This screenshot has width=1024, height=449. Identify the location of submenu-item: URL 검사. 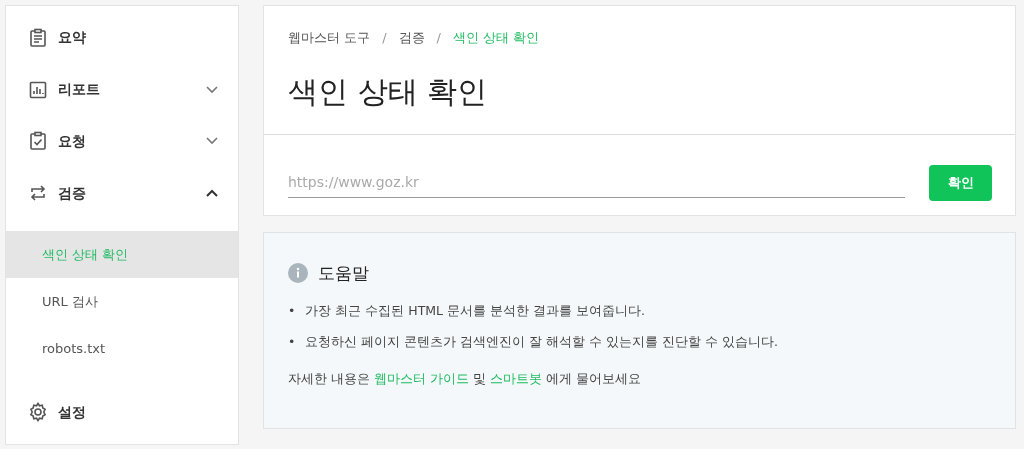
(122, 302).